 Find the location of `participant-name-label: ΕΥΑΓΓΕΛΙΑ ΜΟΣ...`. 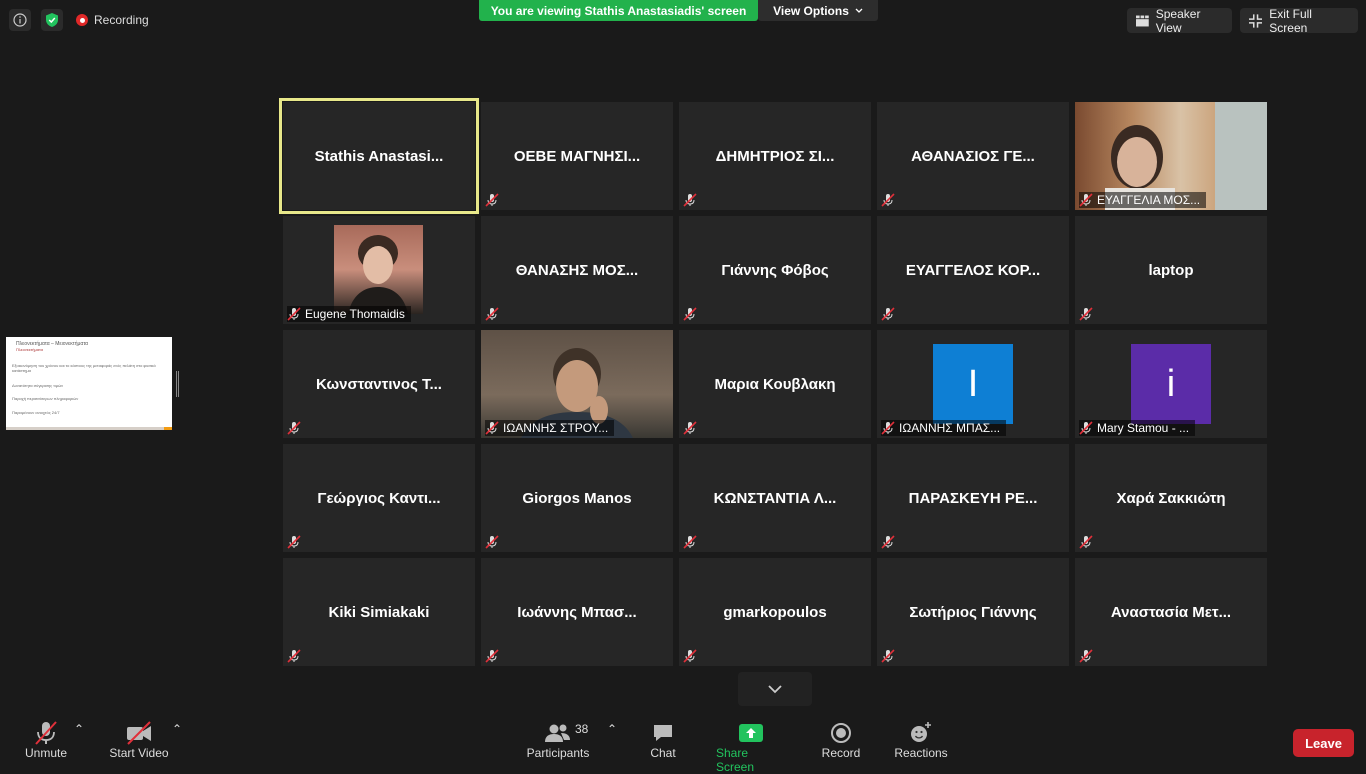

participant-name-label: ΕΥΑΓΓΕΛΙΑ ΜΟΣ... is located at coordinates (1143, 200).